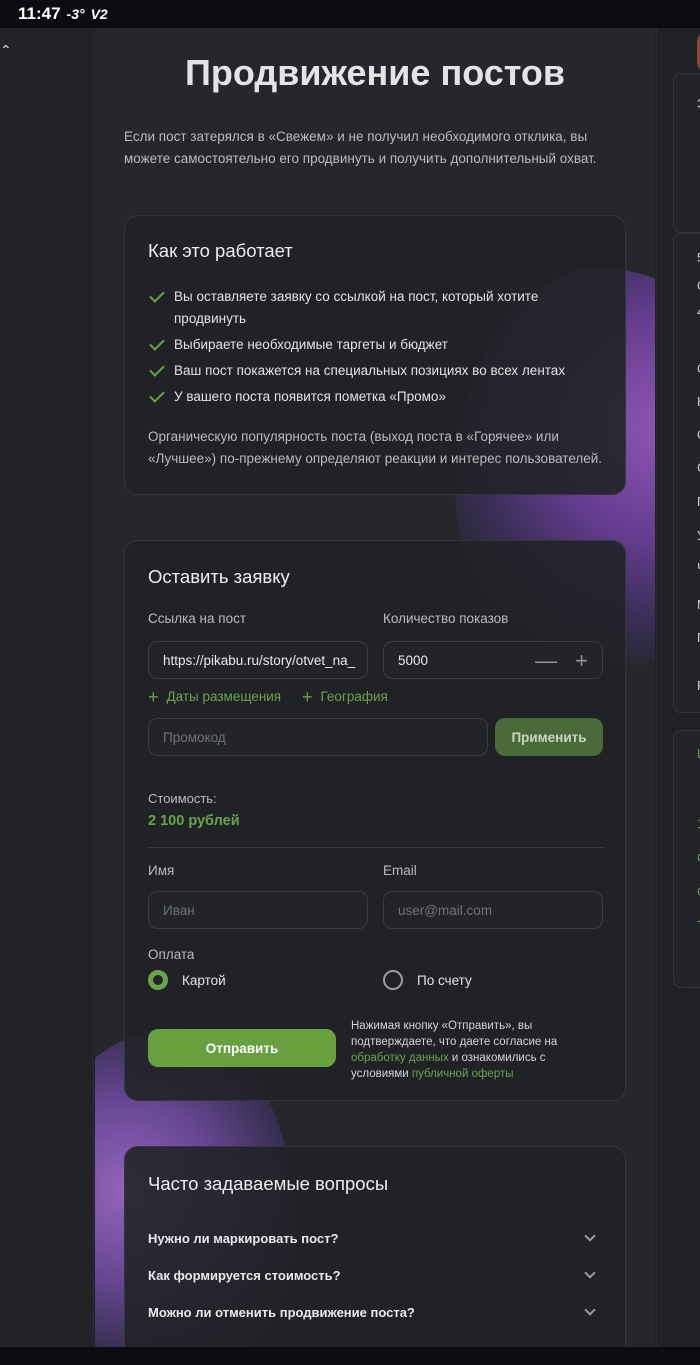  Describe the element at coordinates (376, 847) in the screenshot. I see `divider` at that location.